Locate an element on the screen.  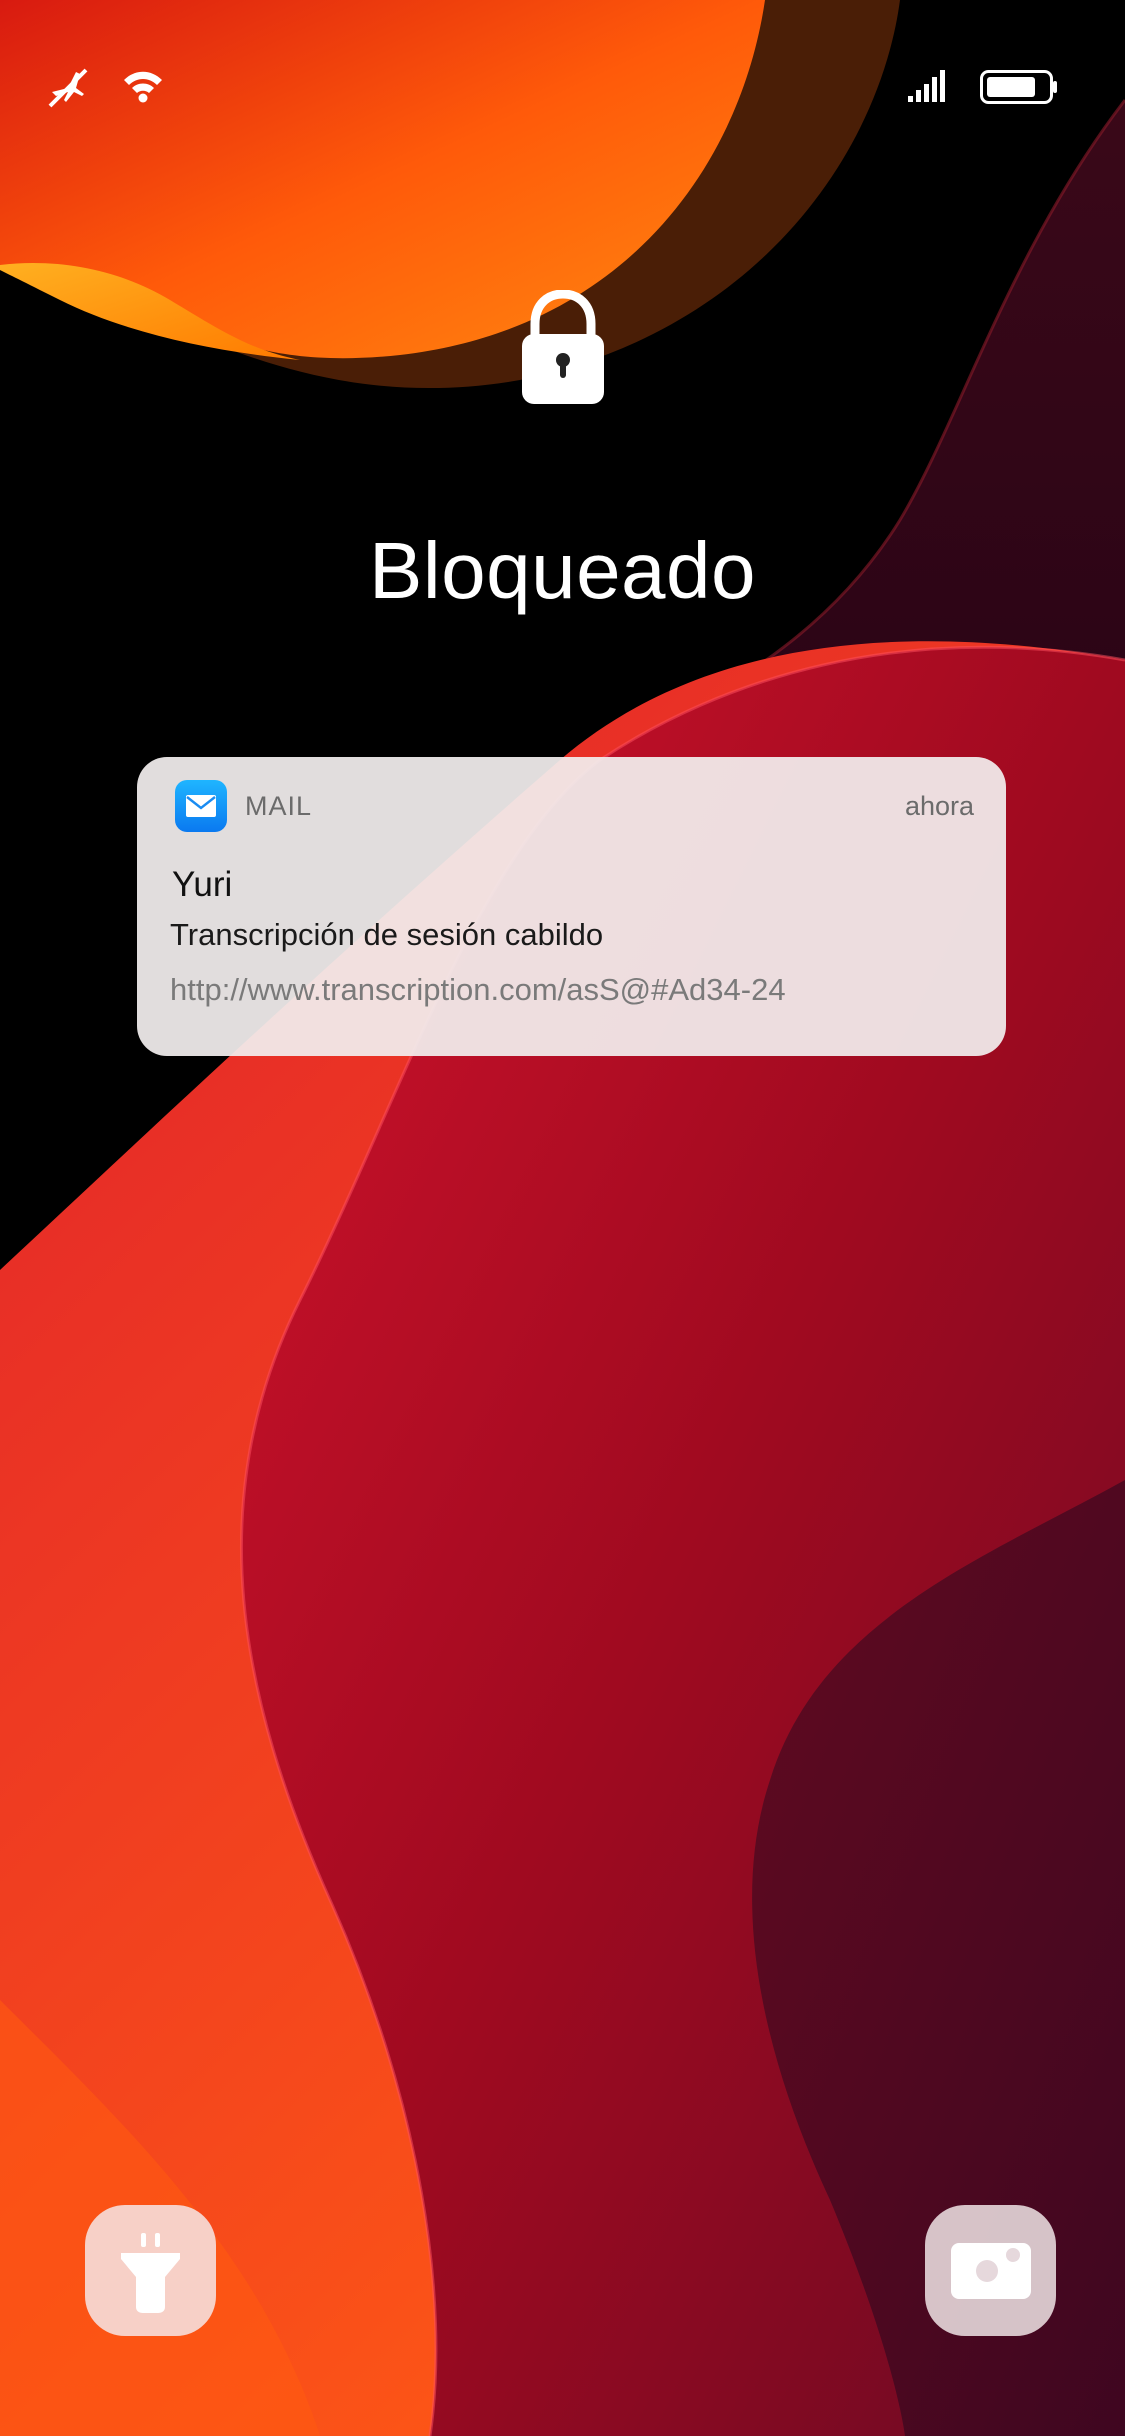
camera-icon is located at coordinates (991, 2271).